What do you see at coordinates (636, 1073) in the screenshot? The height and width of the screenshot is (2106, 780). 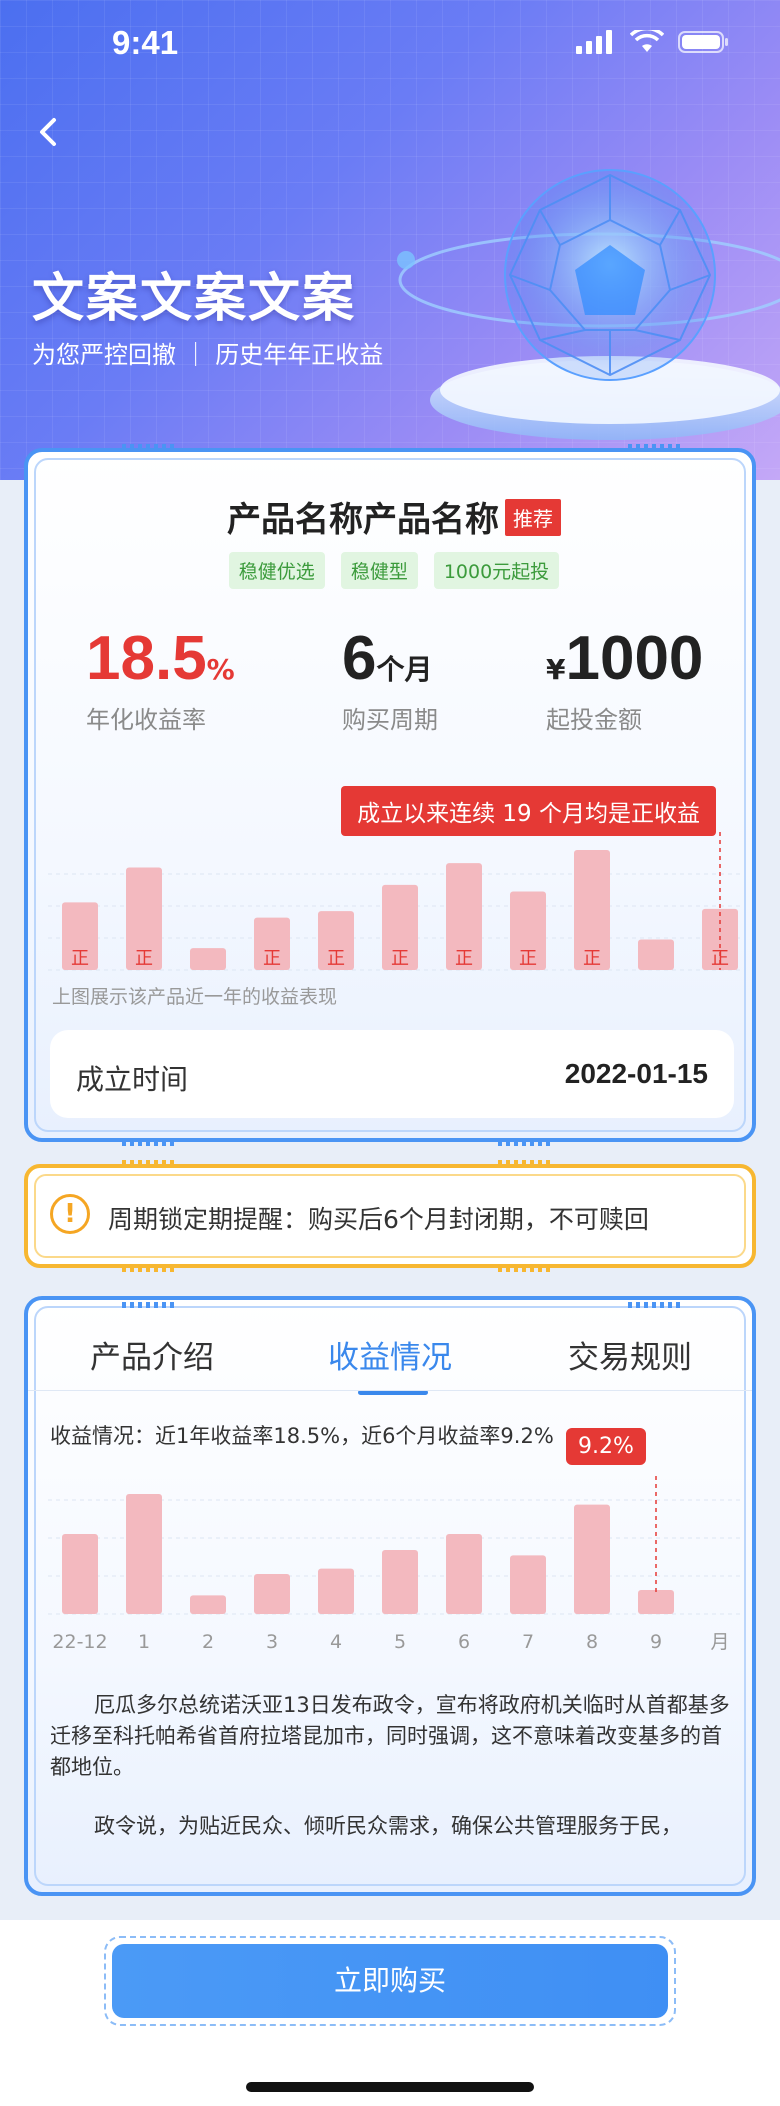 I see `established-value: 2022-01-15` at bounding box center [636, 1073].